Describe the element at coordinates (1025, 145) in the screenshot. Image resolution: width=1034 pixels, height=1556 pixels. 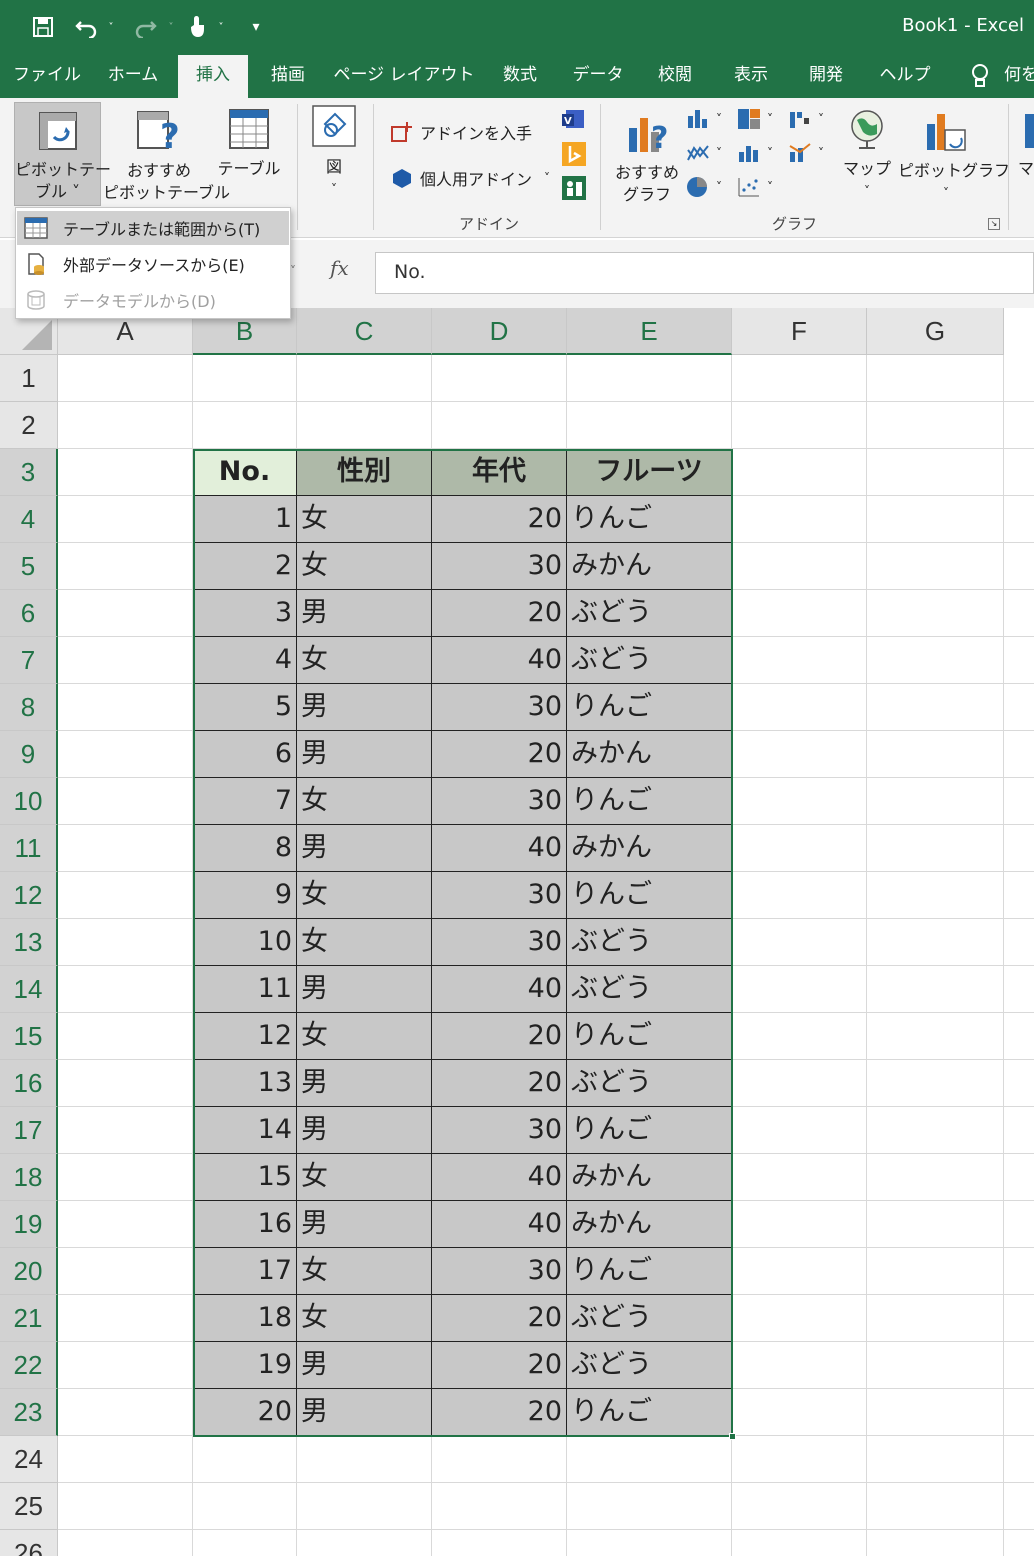
I see `tours-button: マ` at that location.